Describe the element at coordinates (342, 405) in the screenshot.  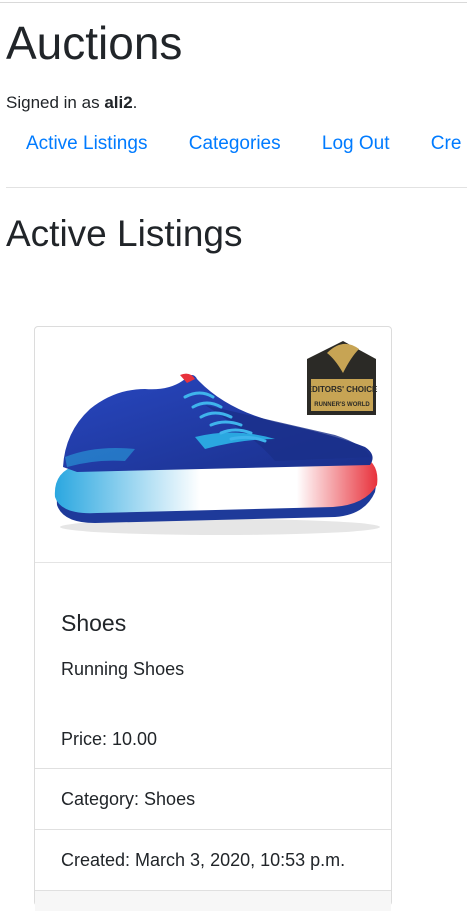
I see `svg-text: RUNNER'S WORLD` at that location.